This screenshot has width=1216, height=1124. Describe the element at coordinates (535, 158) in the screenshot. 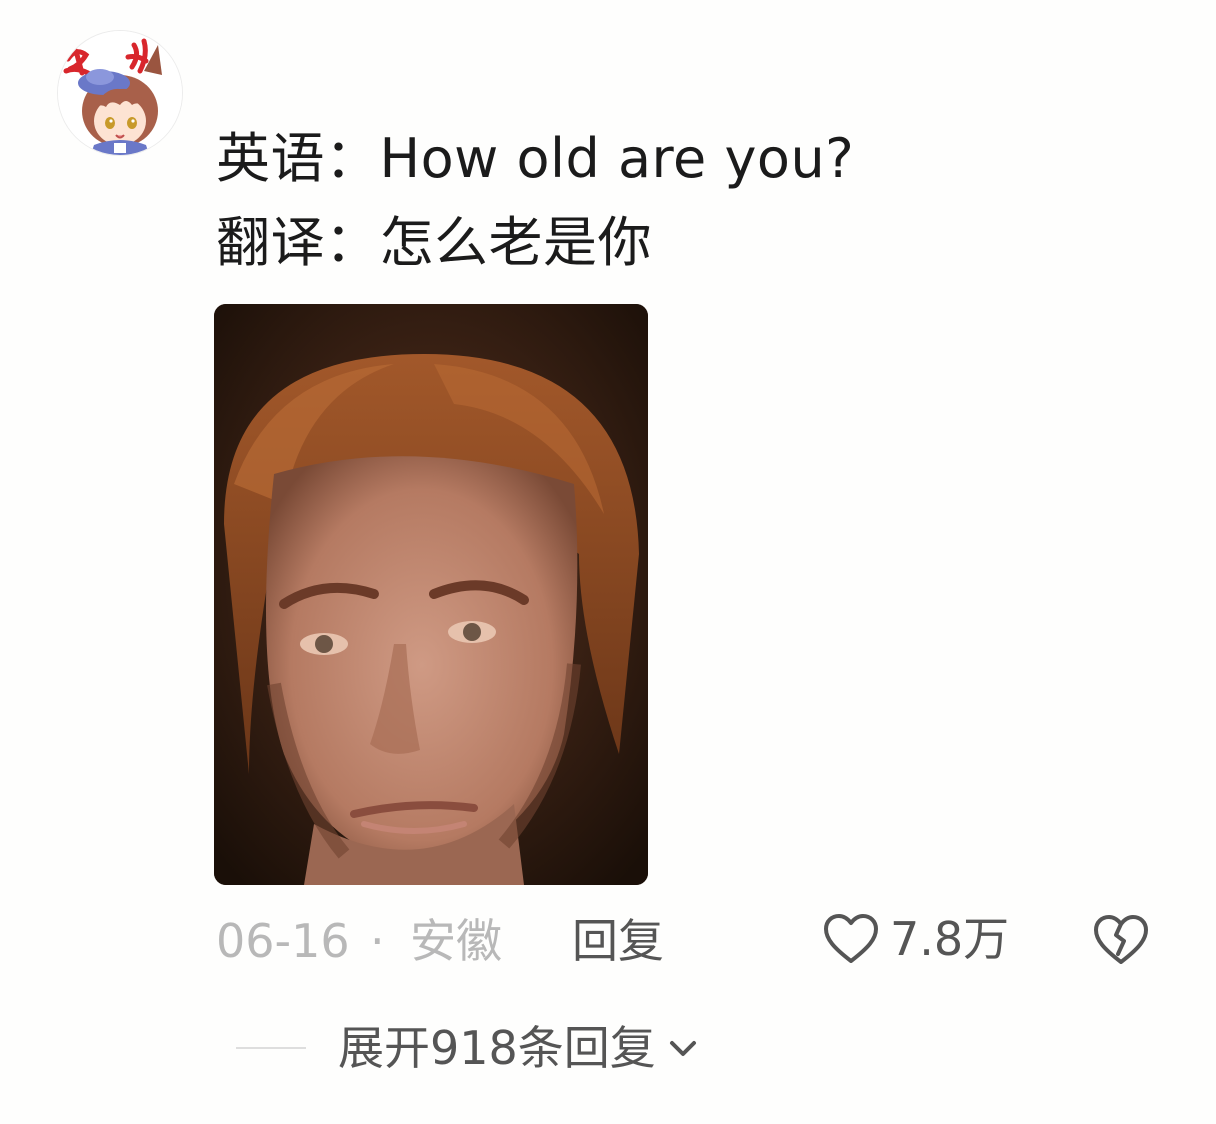

I see `comment-text-line-english: 英语：How old are you?` at that location.